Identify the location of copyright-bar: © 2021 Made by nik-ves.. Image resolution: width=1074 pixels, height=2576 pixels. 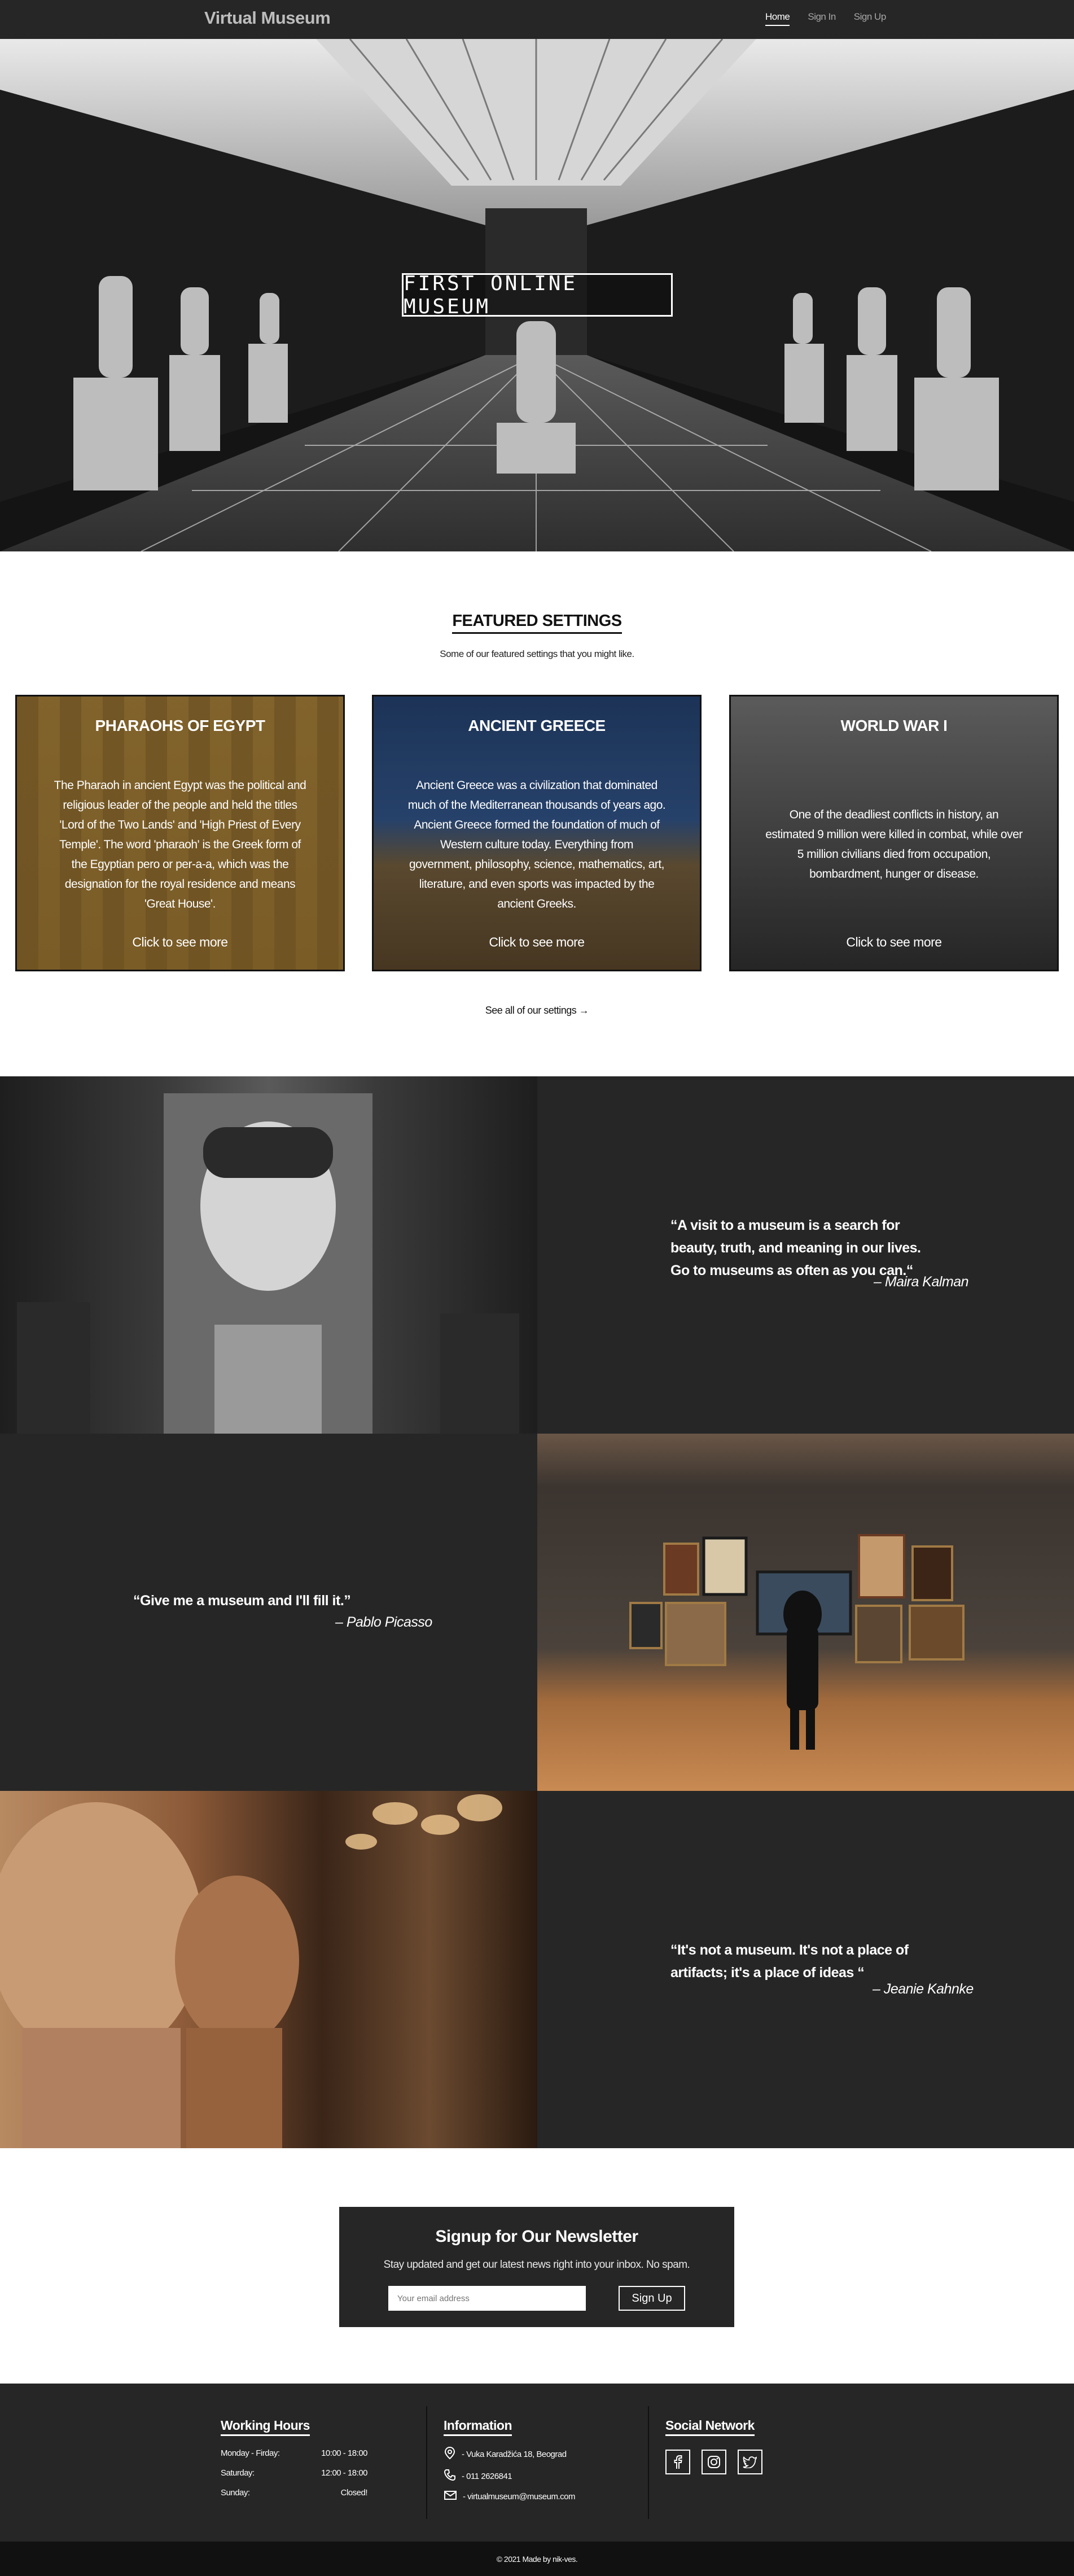
(537, 2559).